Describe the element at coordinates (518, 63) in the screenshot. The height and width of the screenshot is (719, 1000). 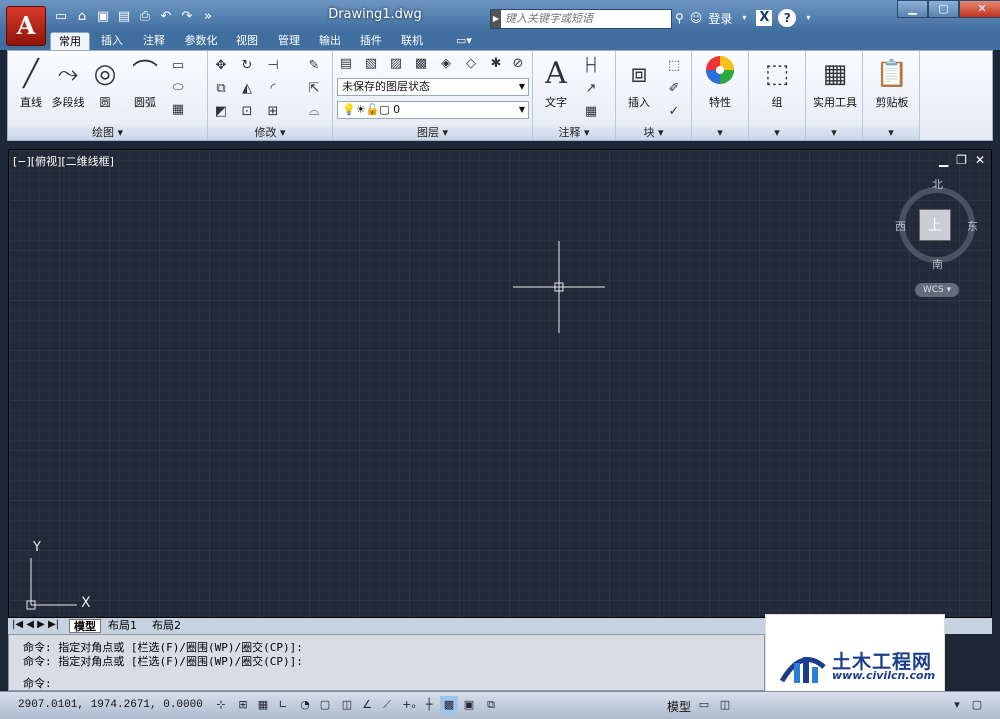
I see `layer-off-icon: ⊘` at that location.